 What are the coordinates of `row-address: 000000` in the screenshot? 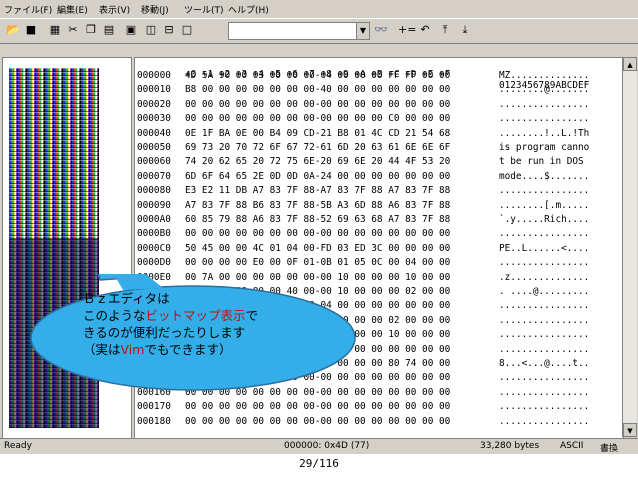 It's located at (154, 75).